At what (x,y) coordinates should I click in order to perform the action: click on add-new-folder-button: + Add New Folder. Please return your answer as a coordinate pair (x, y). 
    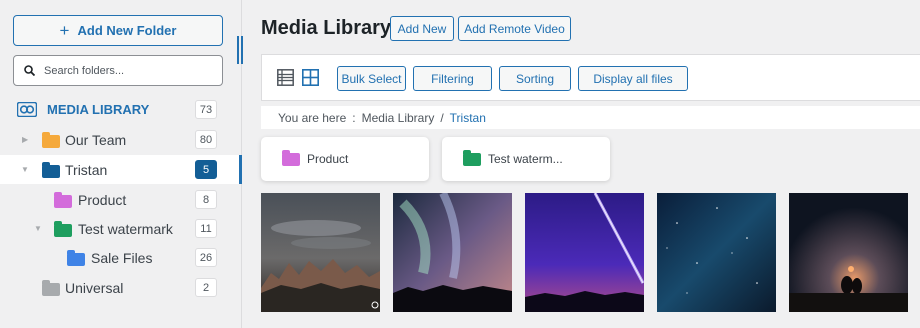
    Looking at the image, I should click on (118, 30).